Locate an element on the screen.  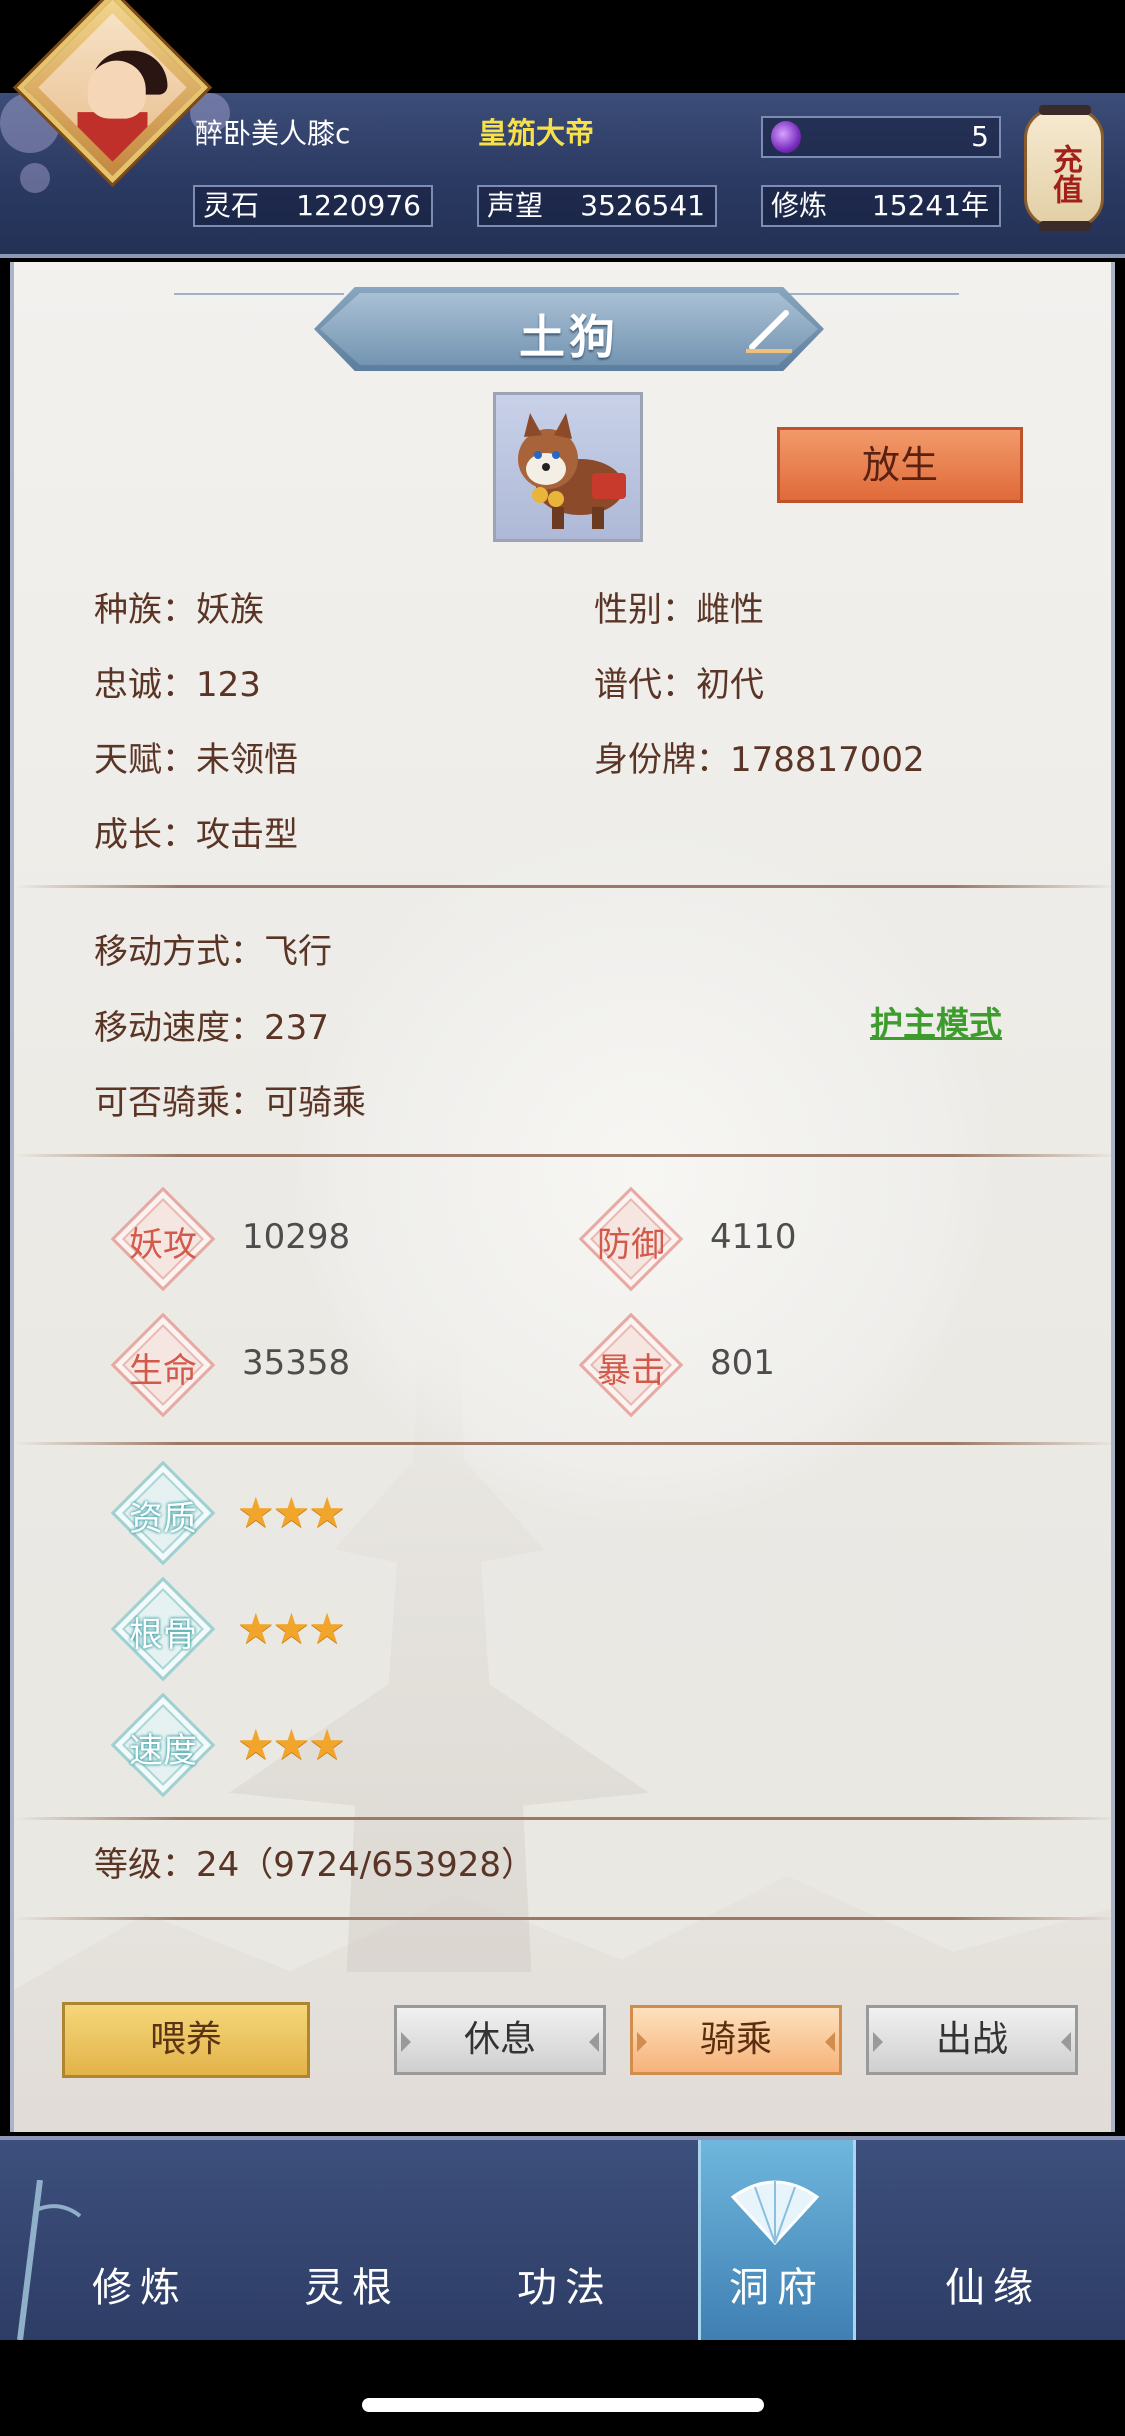
bone-stars: ★★★ is located at coordinates (291, 1628).